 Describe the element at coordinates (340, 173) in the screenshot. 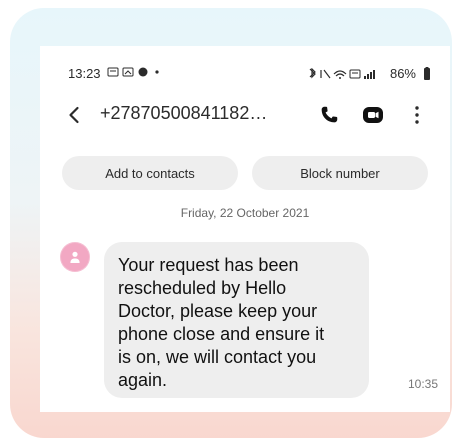

I see `block-number-button: Block number` at that location.